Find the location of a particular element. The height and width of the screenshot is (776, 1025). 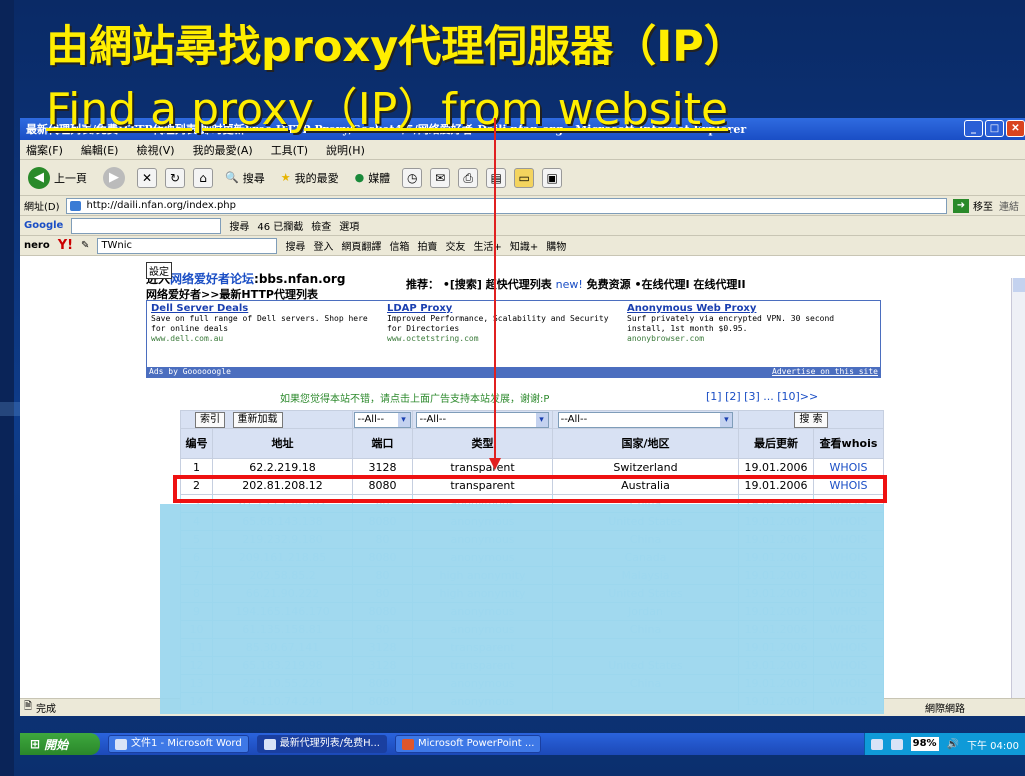

col-address: 地址 is located at coordinates (282, 443).